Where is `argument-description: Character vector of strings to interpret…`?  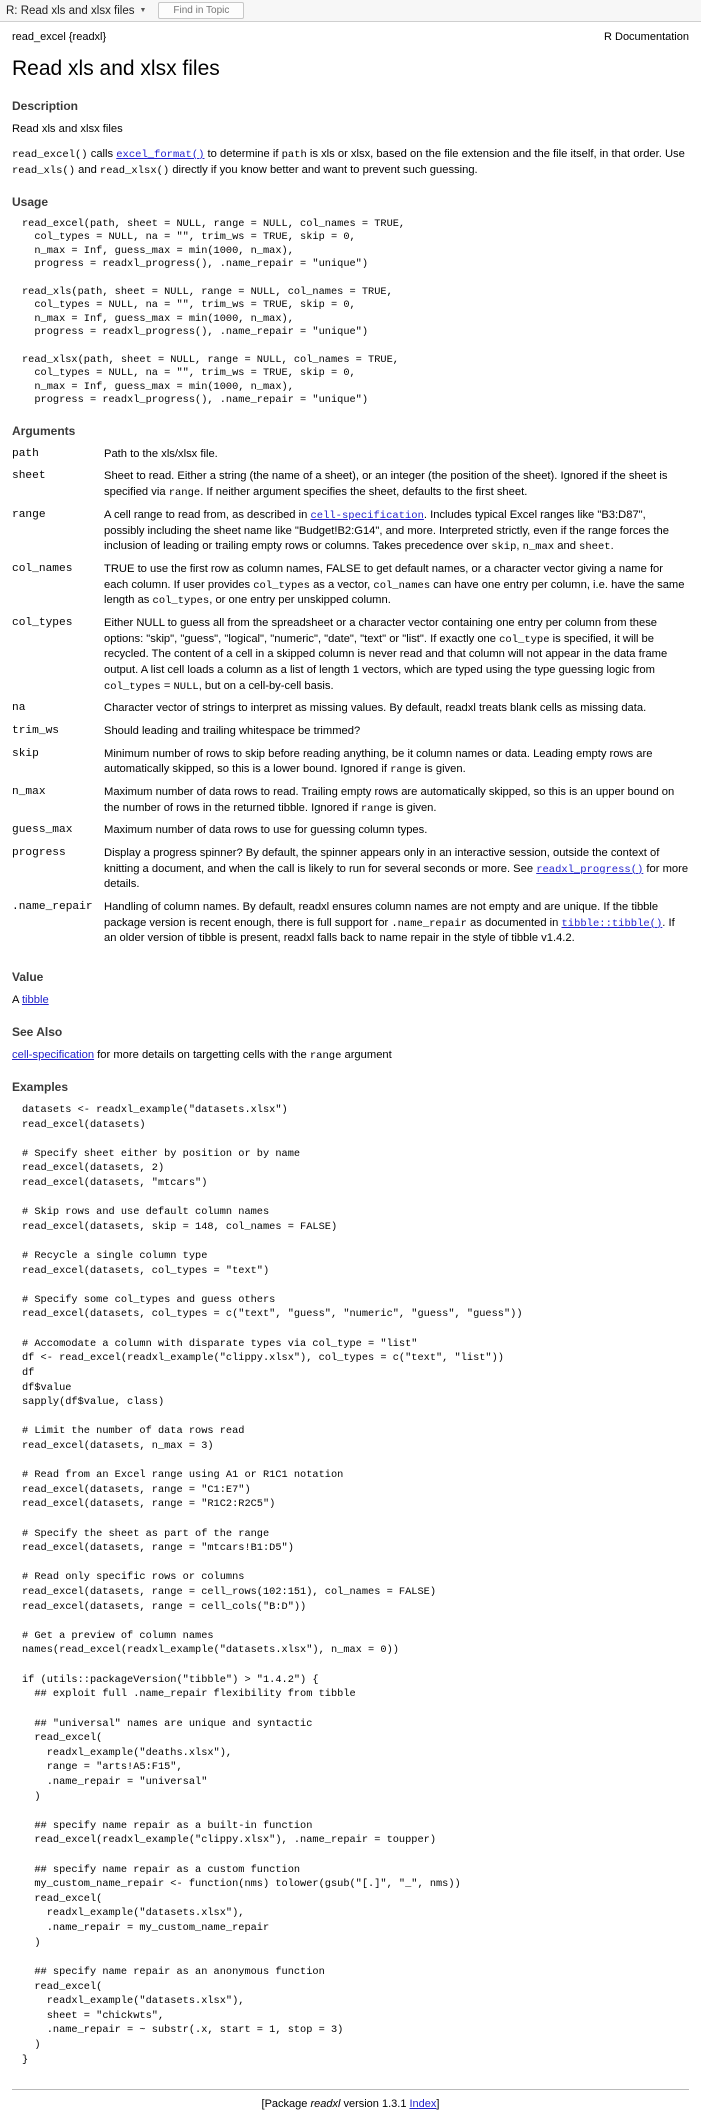 argument-description: Character vector of strings to interpret… is located at coordinates (396, 712).